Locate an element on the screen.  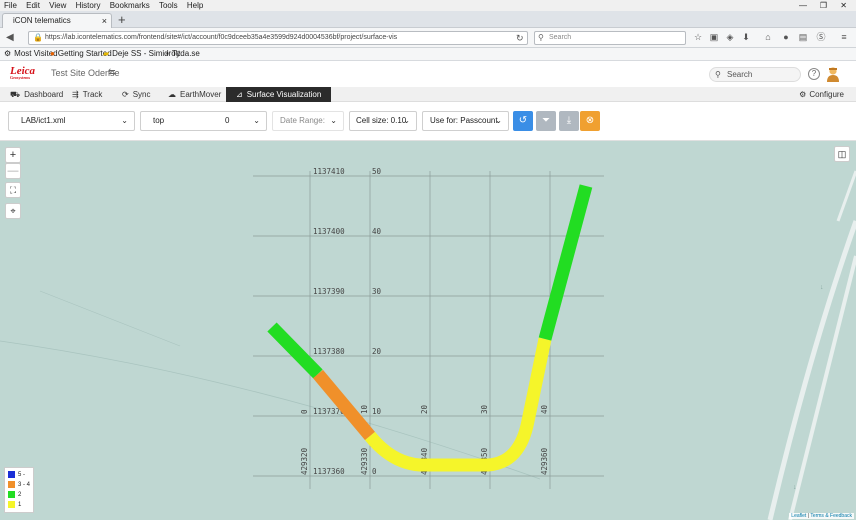
browser-tab-bar: iCON telematics × is located at coordinates (428, 19).